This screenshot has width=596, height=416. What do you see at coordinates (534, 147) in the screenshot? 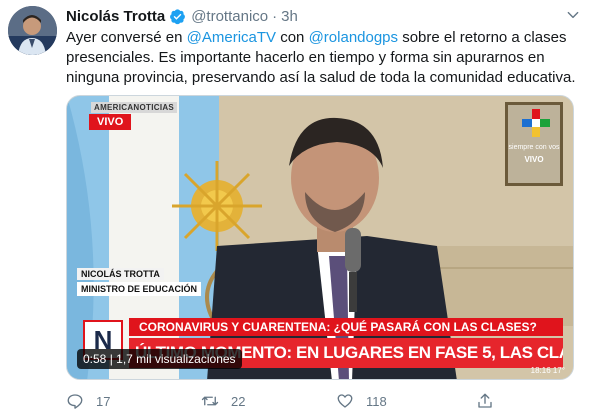
I see `channel-logo-text: siempre con vos` at bounding box center [534, 147].